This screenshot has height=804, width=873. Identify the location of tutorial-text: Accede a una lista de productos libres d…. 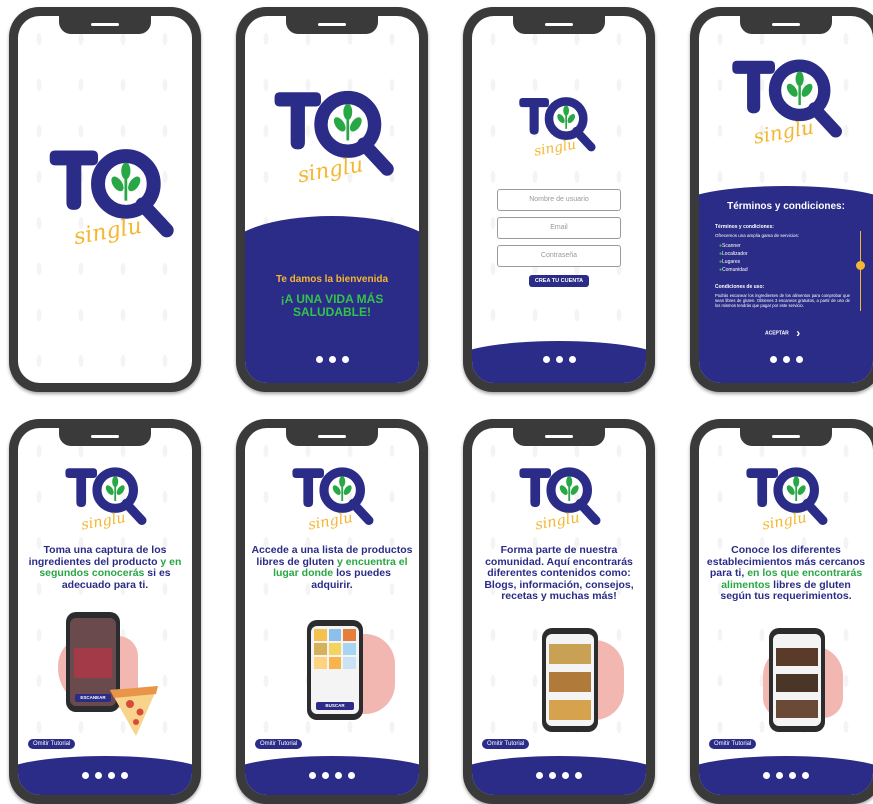
(332, 567).